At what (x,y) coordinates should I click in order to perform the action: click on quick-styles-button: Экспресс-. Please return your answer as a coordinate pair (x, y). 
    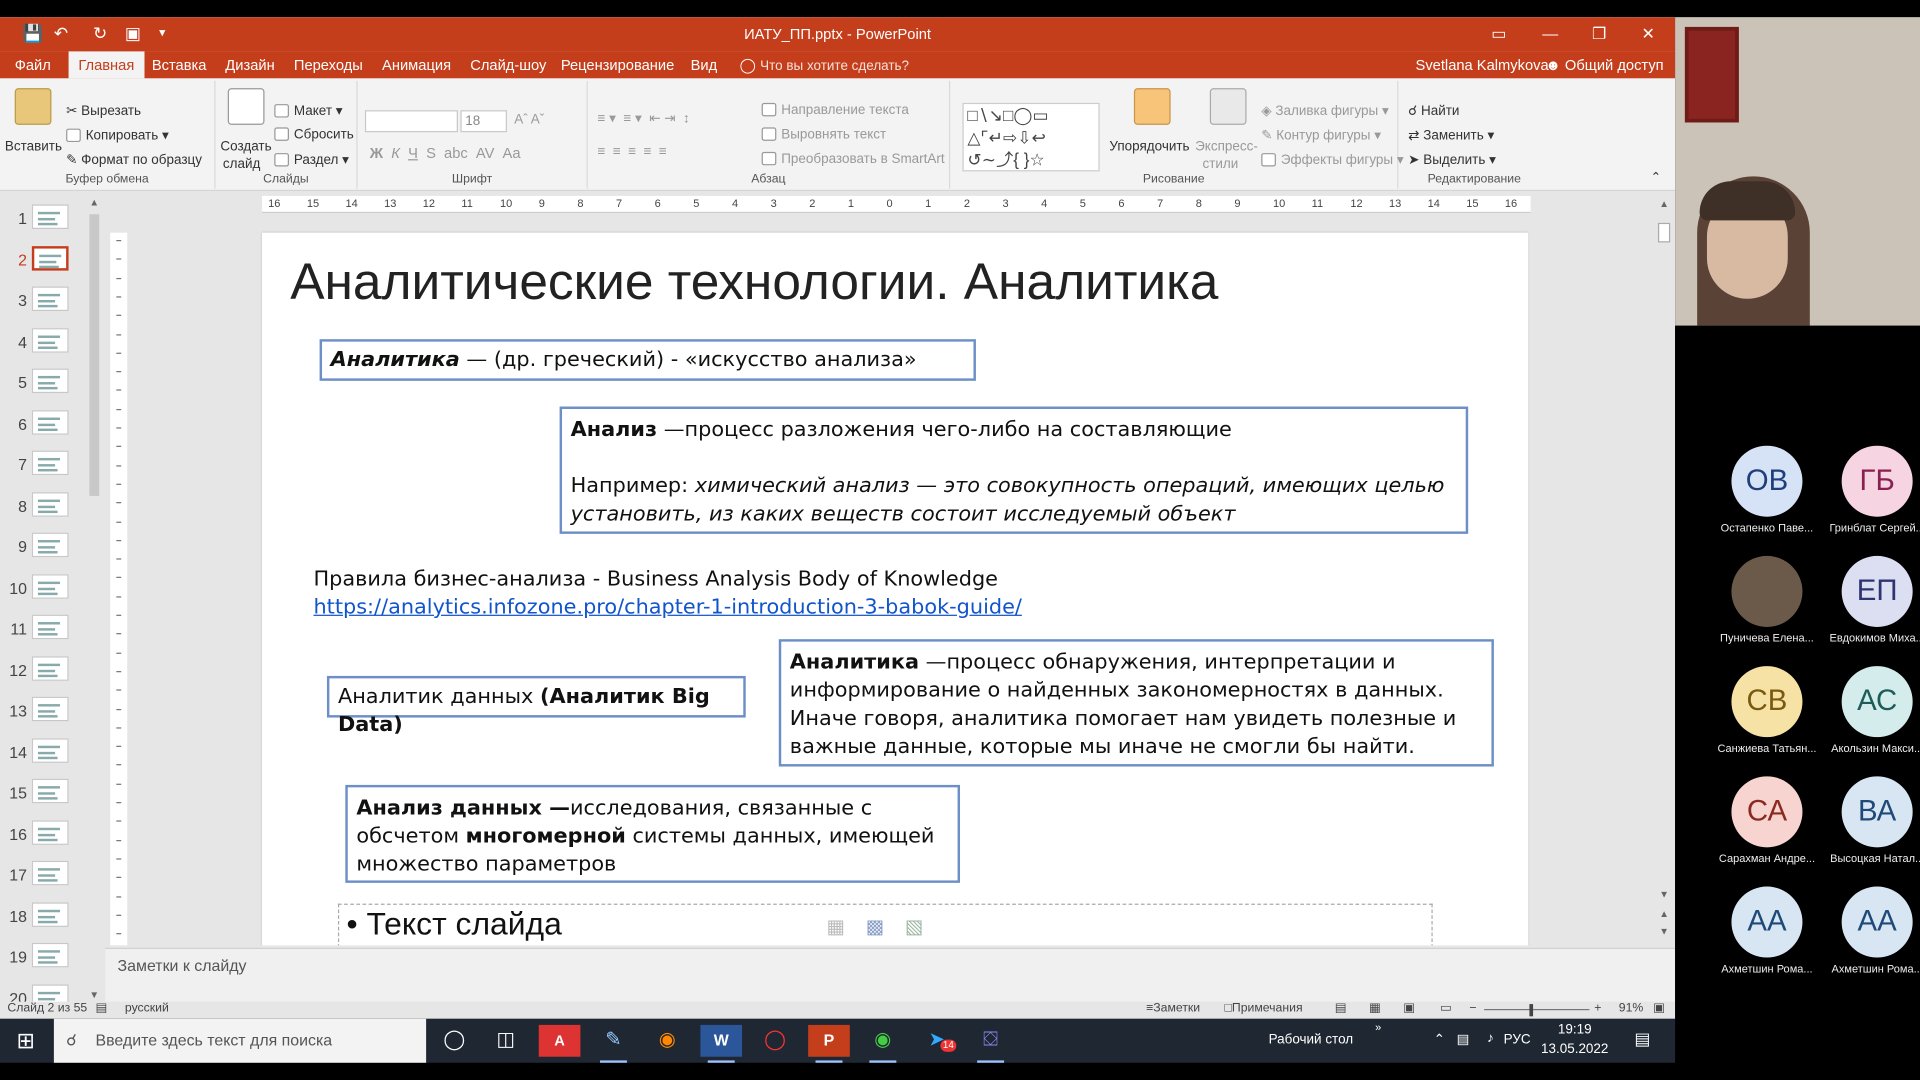
    Looking at the image, I should click on (1226, 147).